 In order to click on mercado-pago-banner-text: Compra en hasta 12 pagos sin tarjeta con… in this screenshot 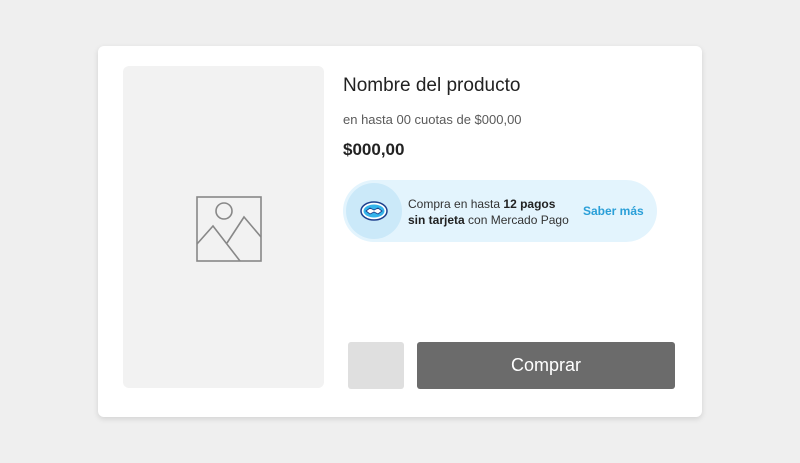, I will do `click(490, 212)`.